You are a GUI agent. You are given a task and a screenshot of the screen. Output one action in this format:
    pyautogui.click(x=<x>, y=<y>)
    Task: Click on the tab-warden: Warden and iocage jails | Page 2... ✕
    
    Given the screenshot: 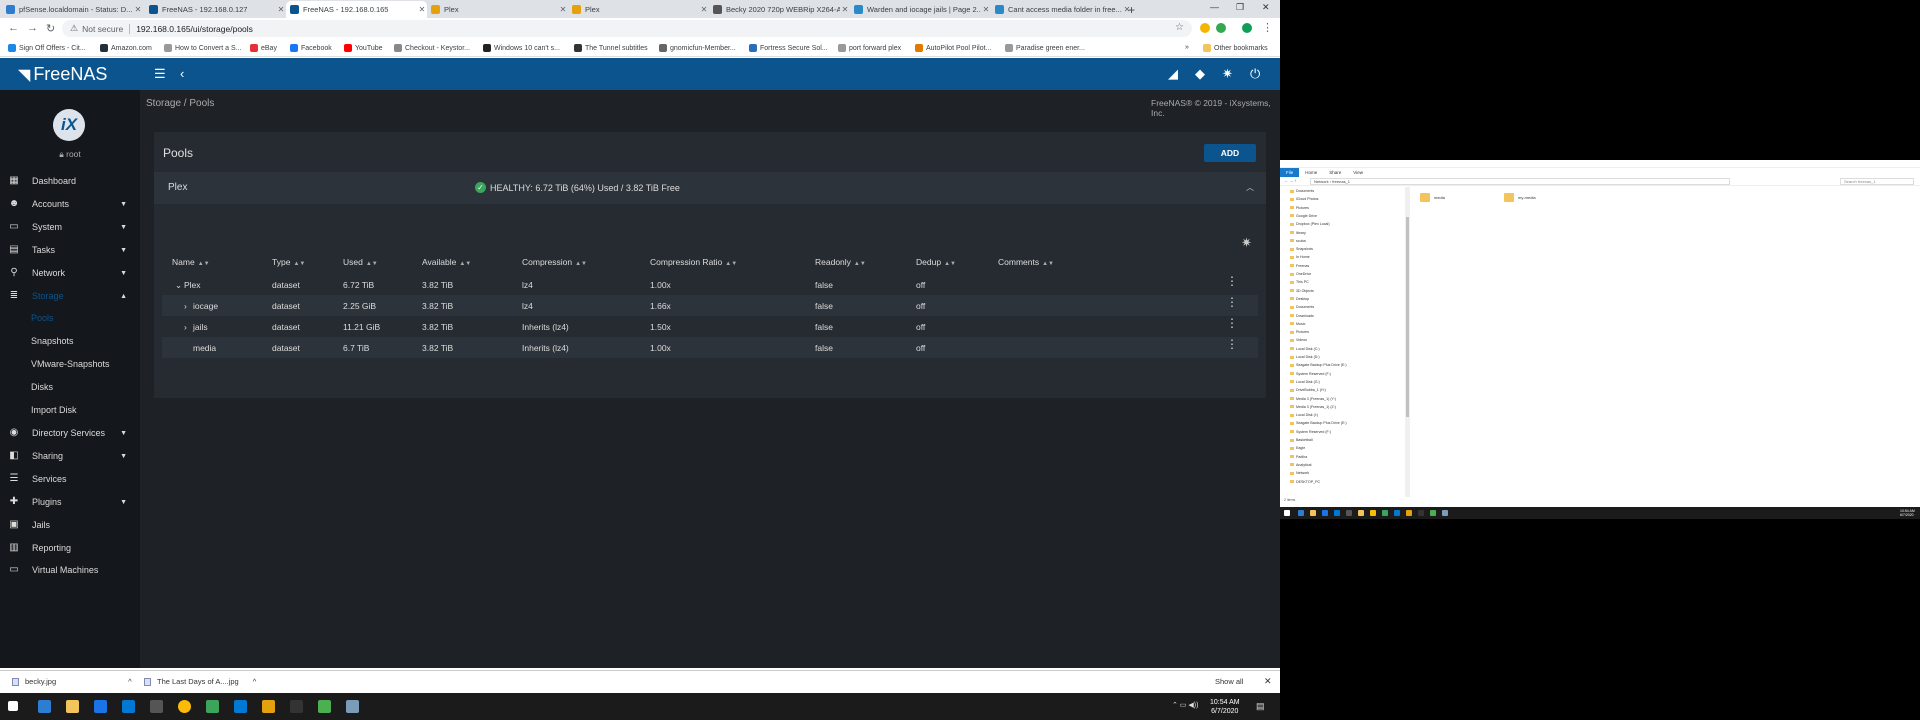 What is the action you would take?
    pyautogui.click(x=920, y=9)
    